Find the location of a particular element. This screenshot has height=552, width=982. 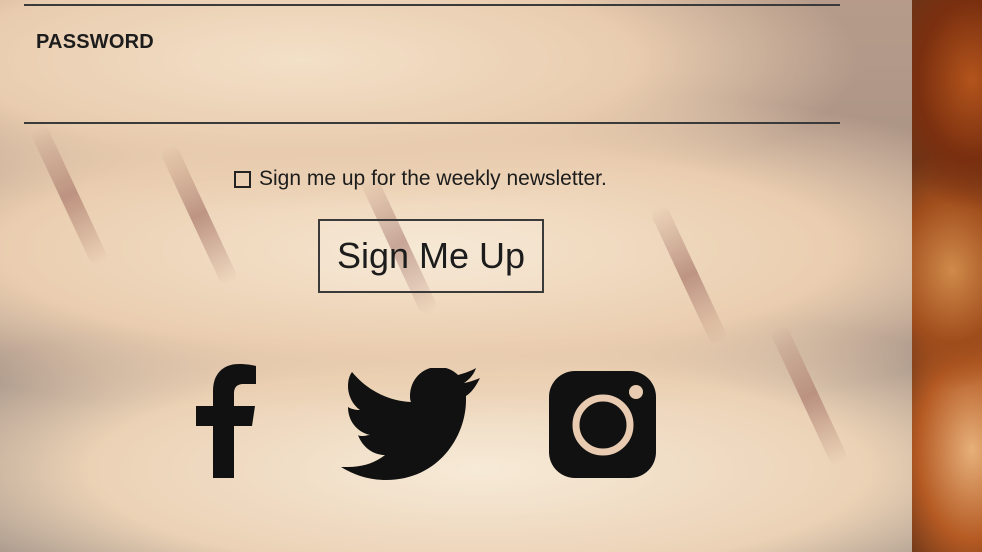

newsletter-label: Sign me up for the weekly newsletter. is located at coordinates (433, 178).